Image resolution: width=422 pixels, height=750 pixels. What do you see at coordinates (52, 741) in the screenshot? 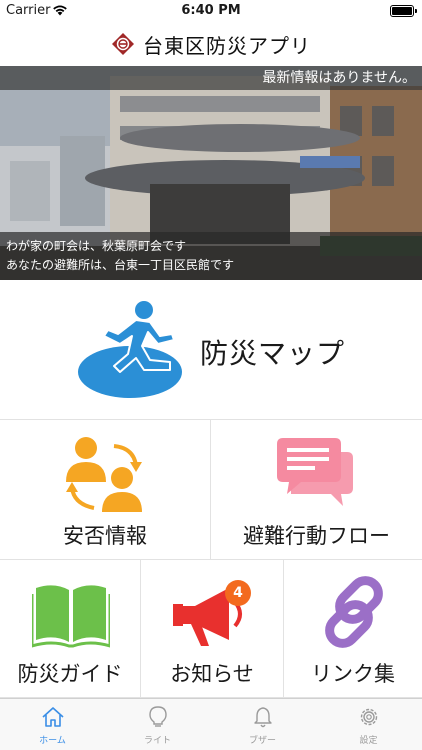
I see `tab-home-label: ホーム` at bounding box center [52, 741].